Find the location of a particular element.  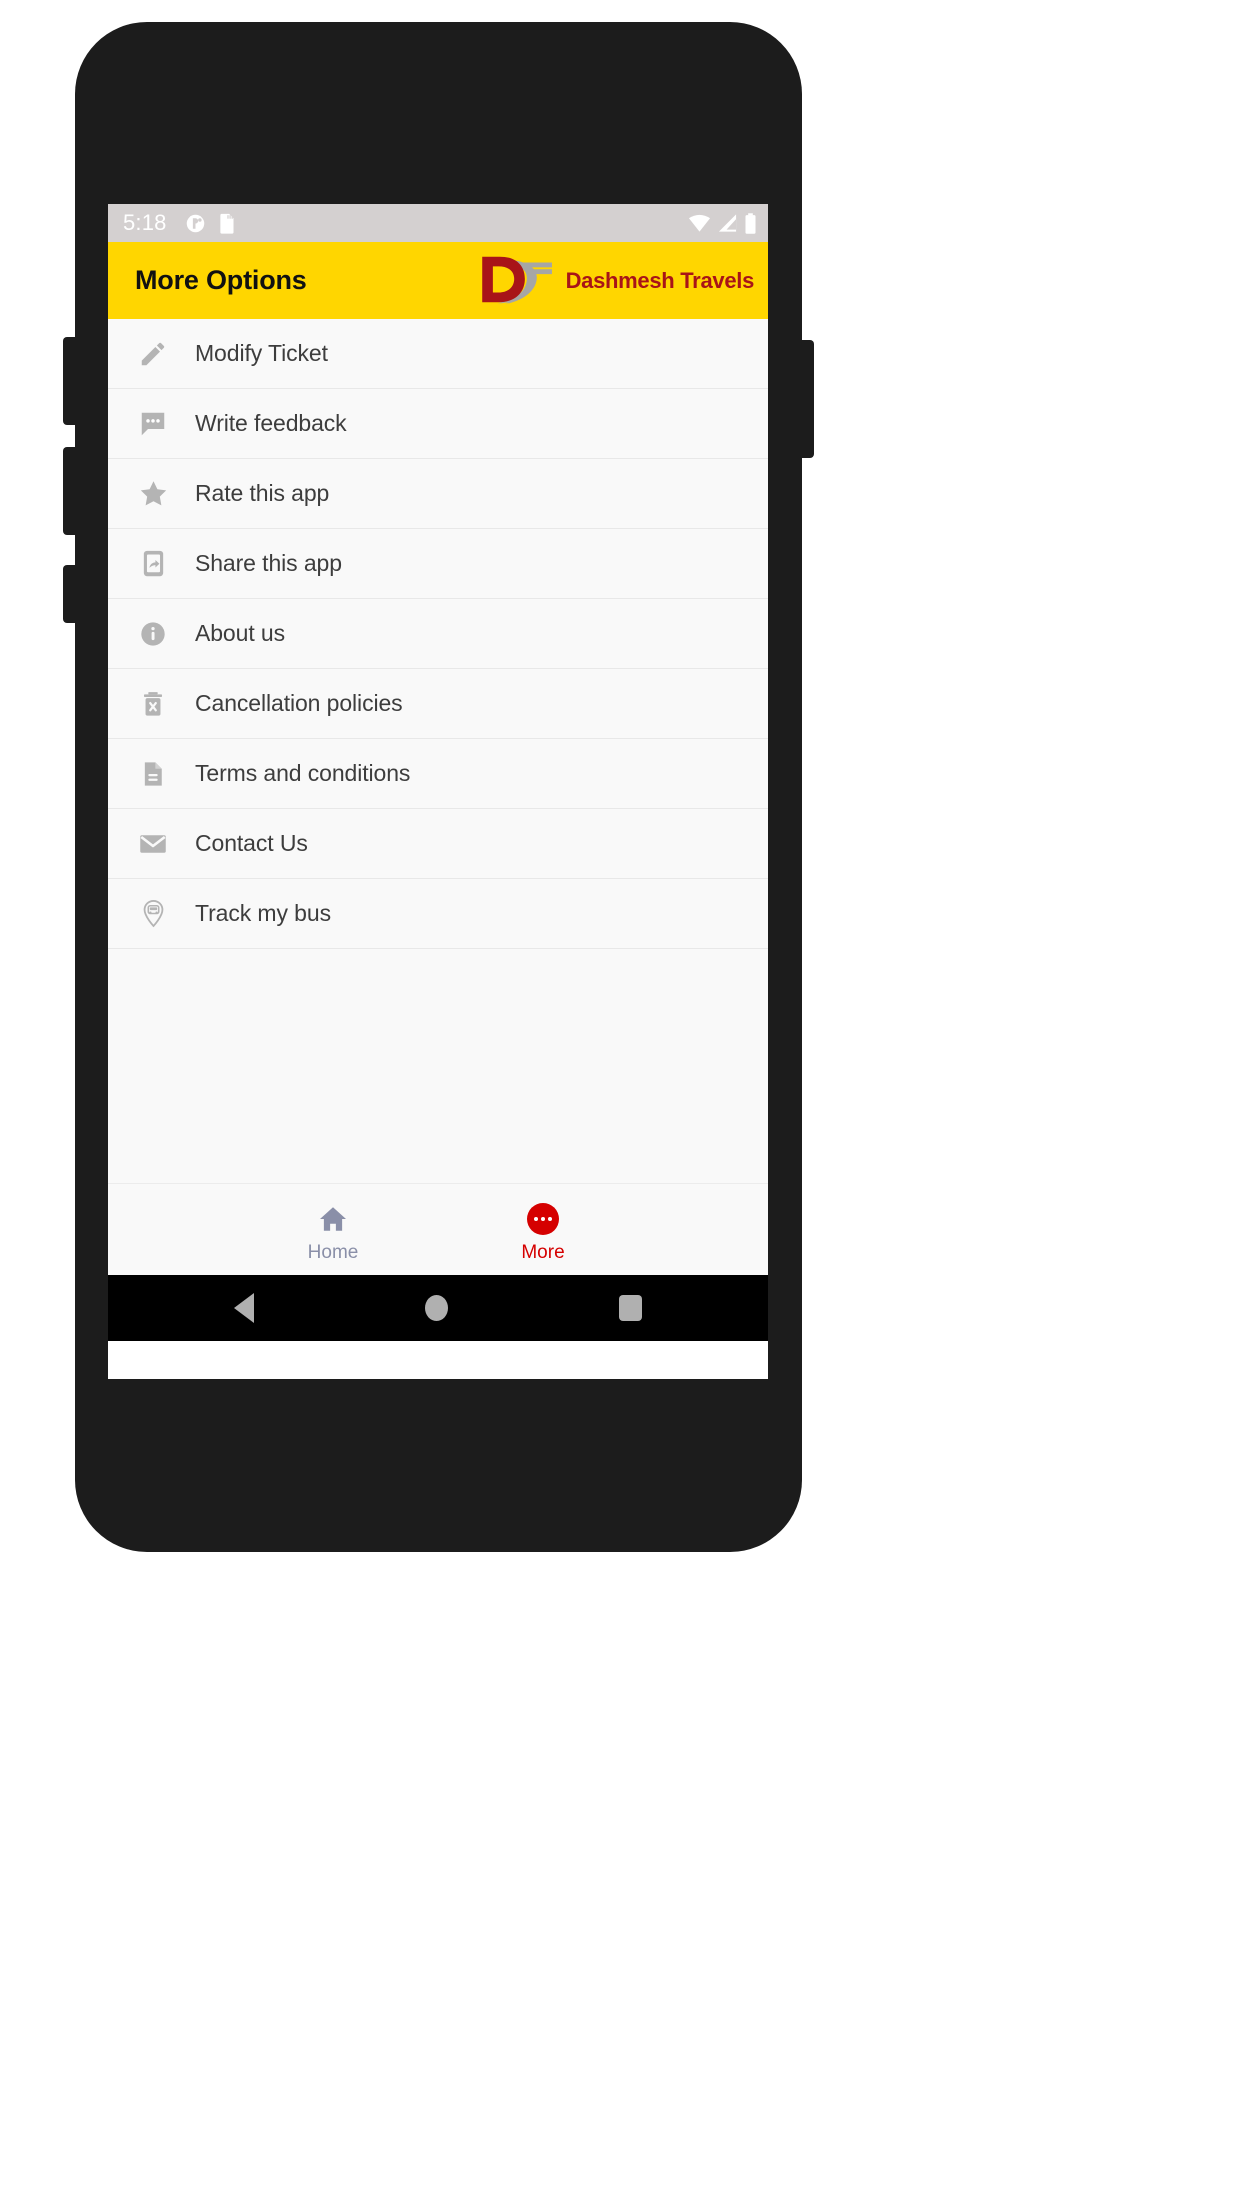

brand-logo-mark is located at coordinates (520, 280).